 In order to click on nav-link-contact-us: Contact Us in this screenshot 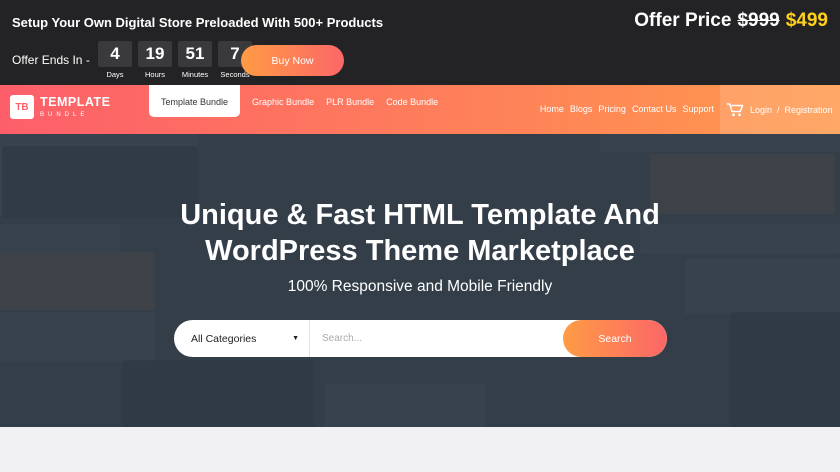, I will do `click(654, 109)`.